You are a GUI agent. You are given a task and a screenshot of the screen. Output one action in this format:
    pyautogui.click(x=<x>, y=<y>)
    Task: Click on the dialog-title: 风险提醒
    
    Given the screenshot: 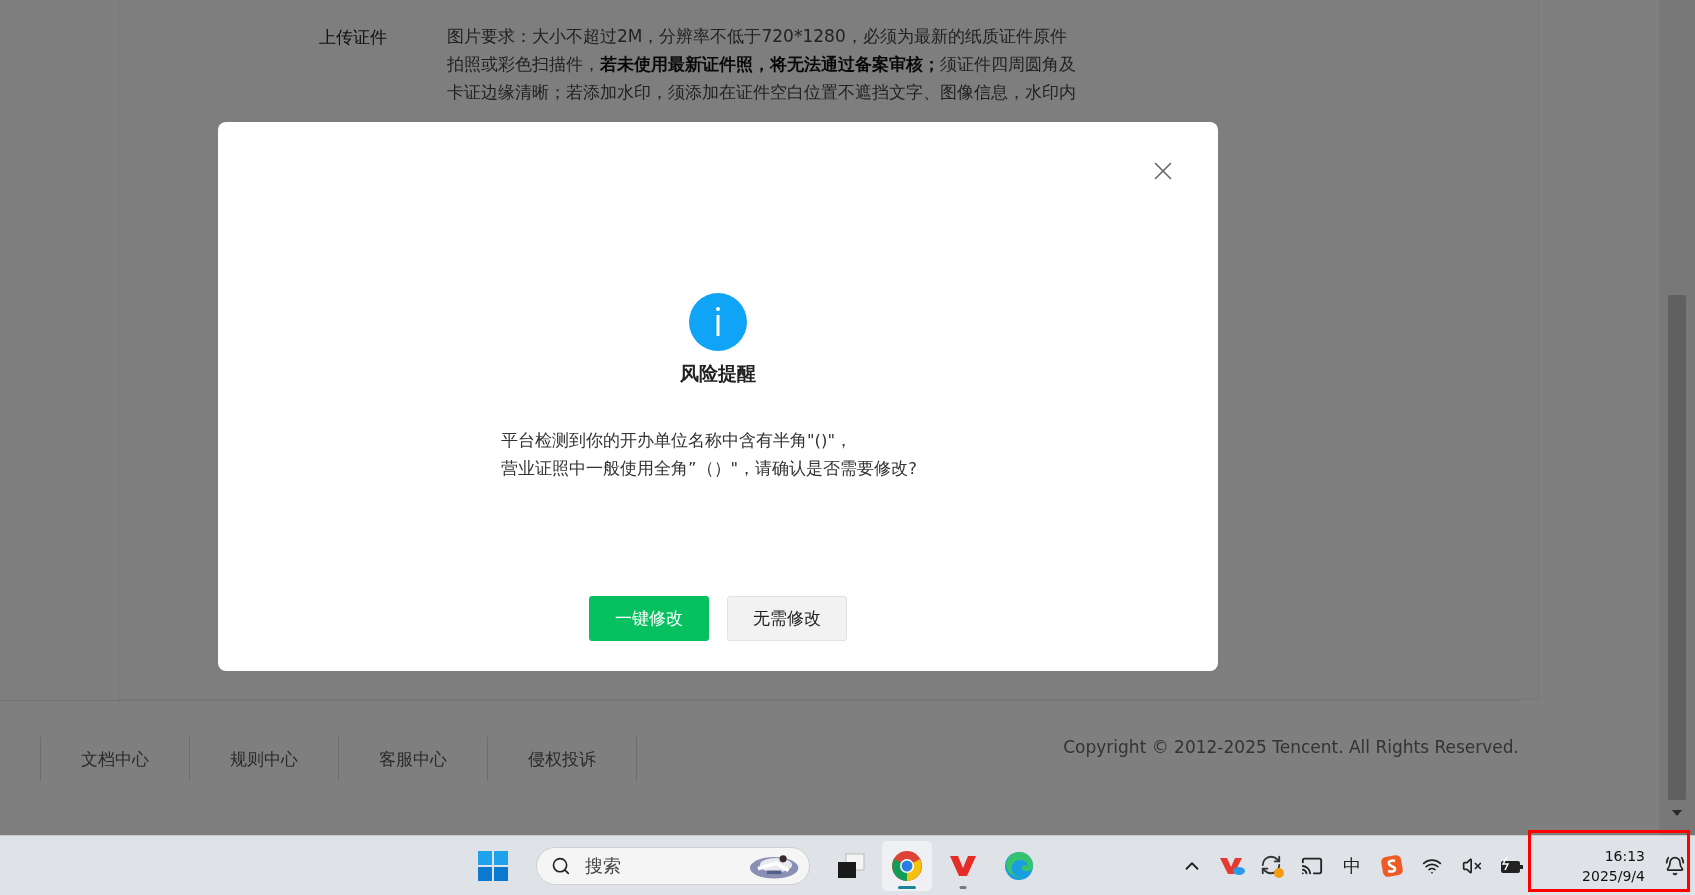 What is the action you would take?
    pyautogui.click(x=718, y=373)
    